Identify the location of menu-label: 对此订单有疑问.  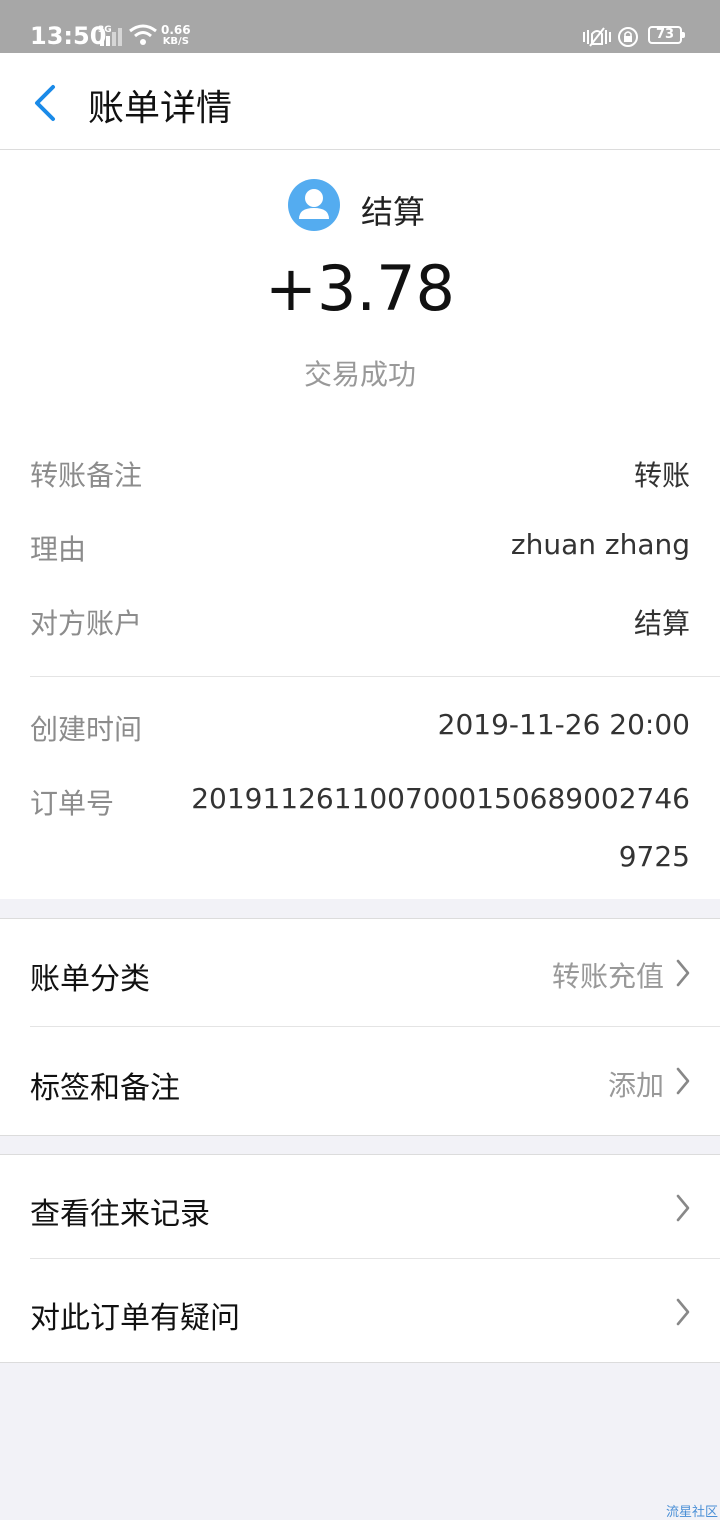
(135, 1318).